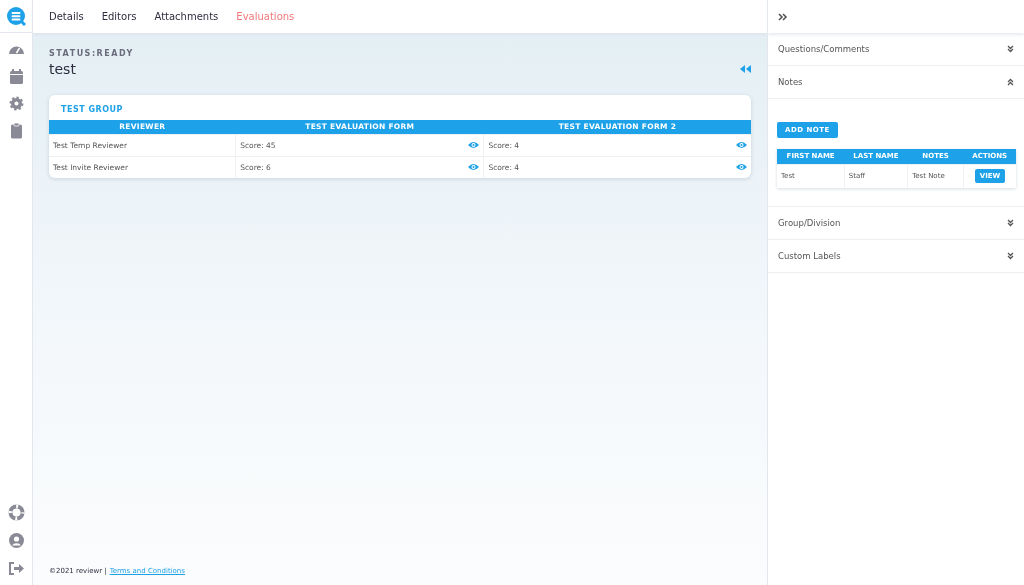  What do you see at coordinates (92, 110) in the screenshot?
I see `group-title: TEST GROUP` at bounding box center [92, 110].